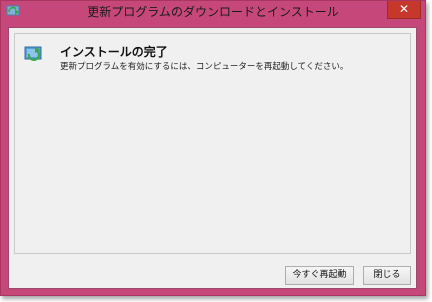  I want to click on restart-now-button: 今すぐ再起動, so click(319, 275).